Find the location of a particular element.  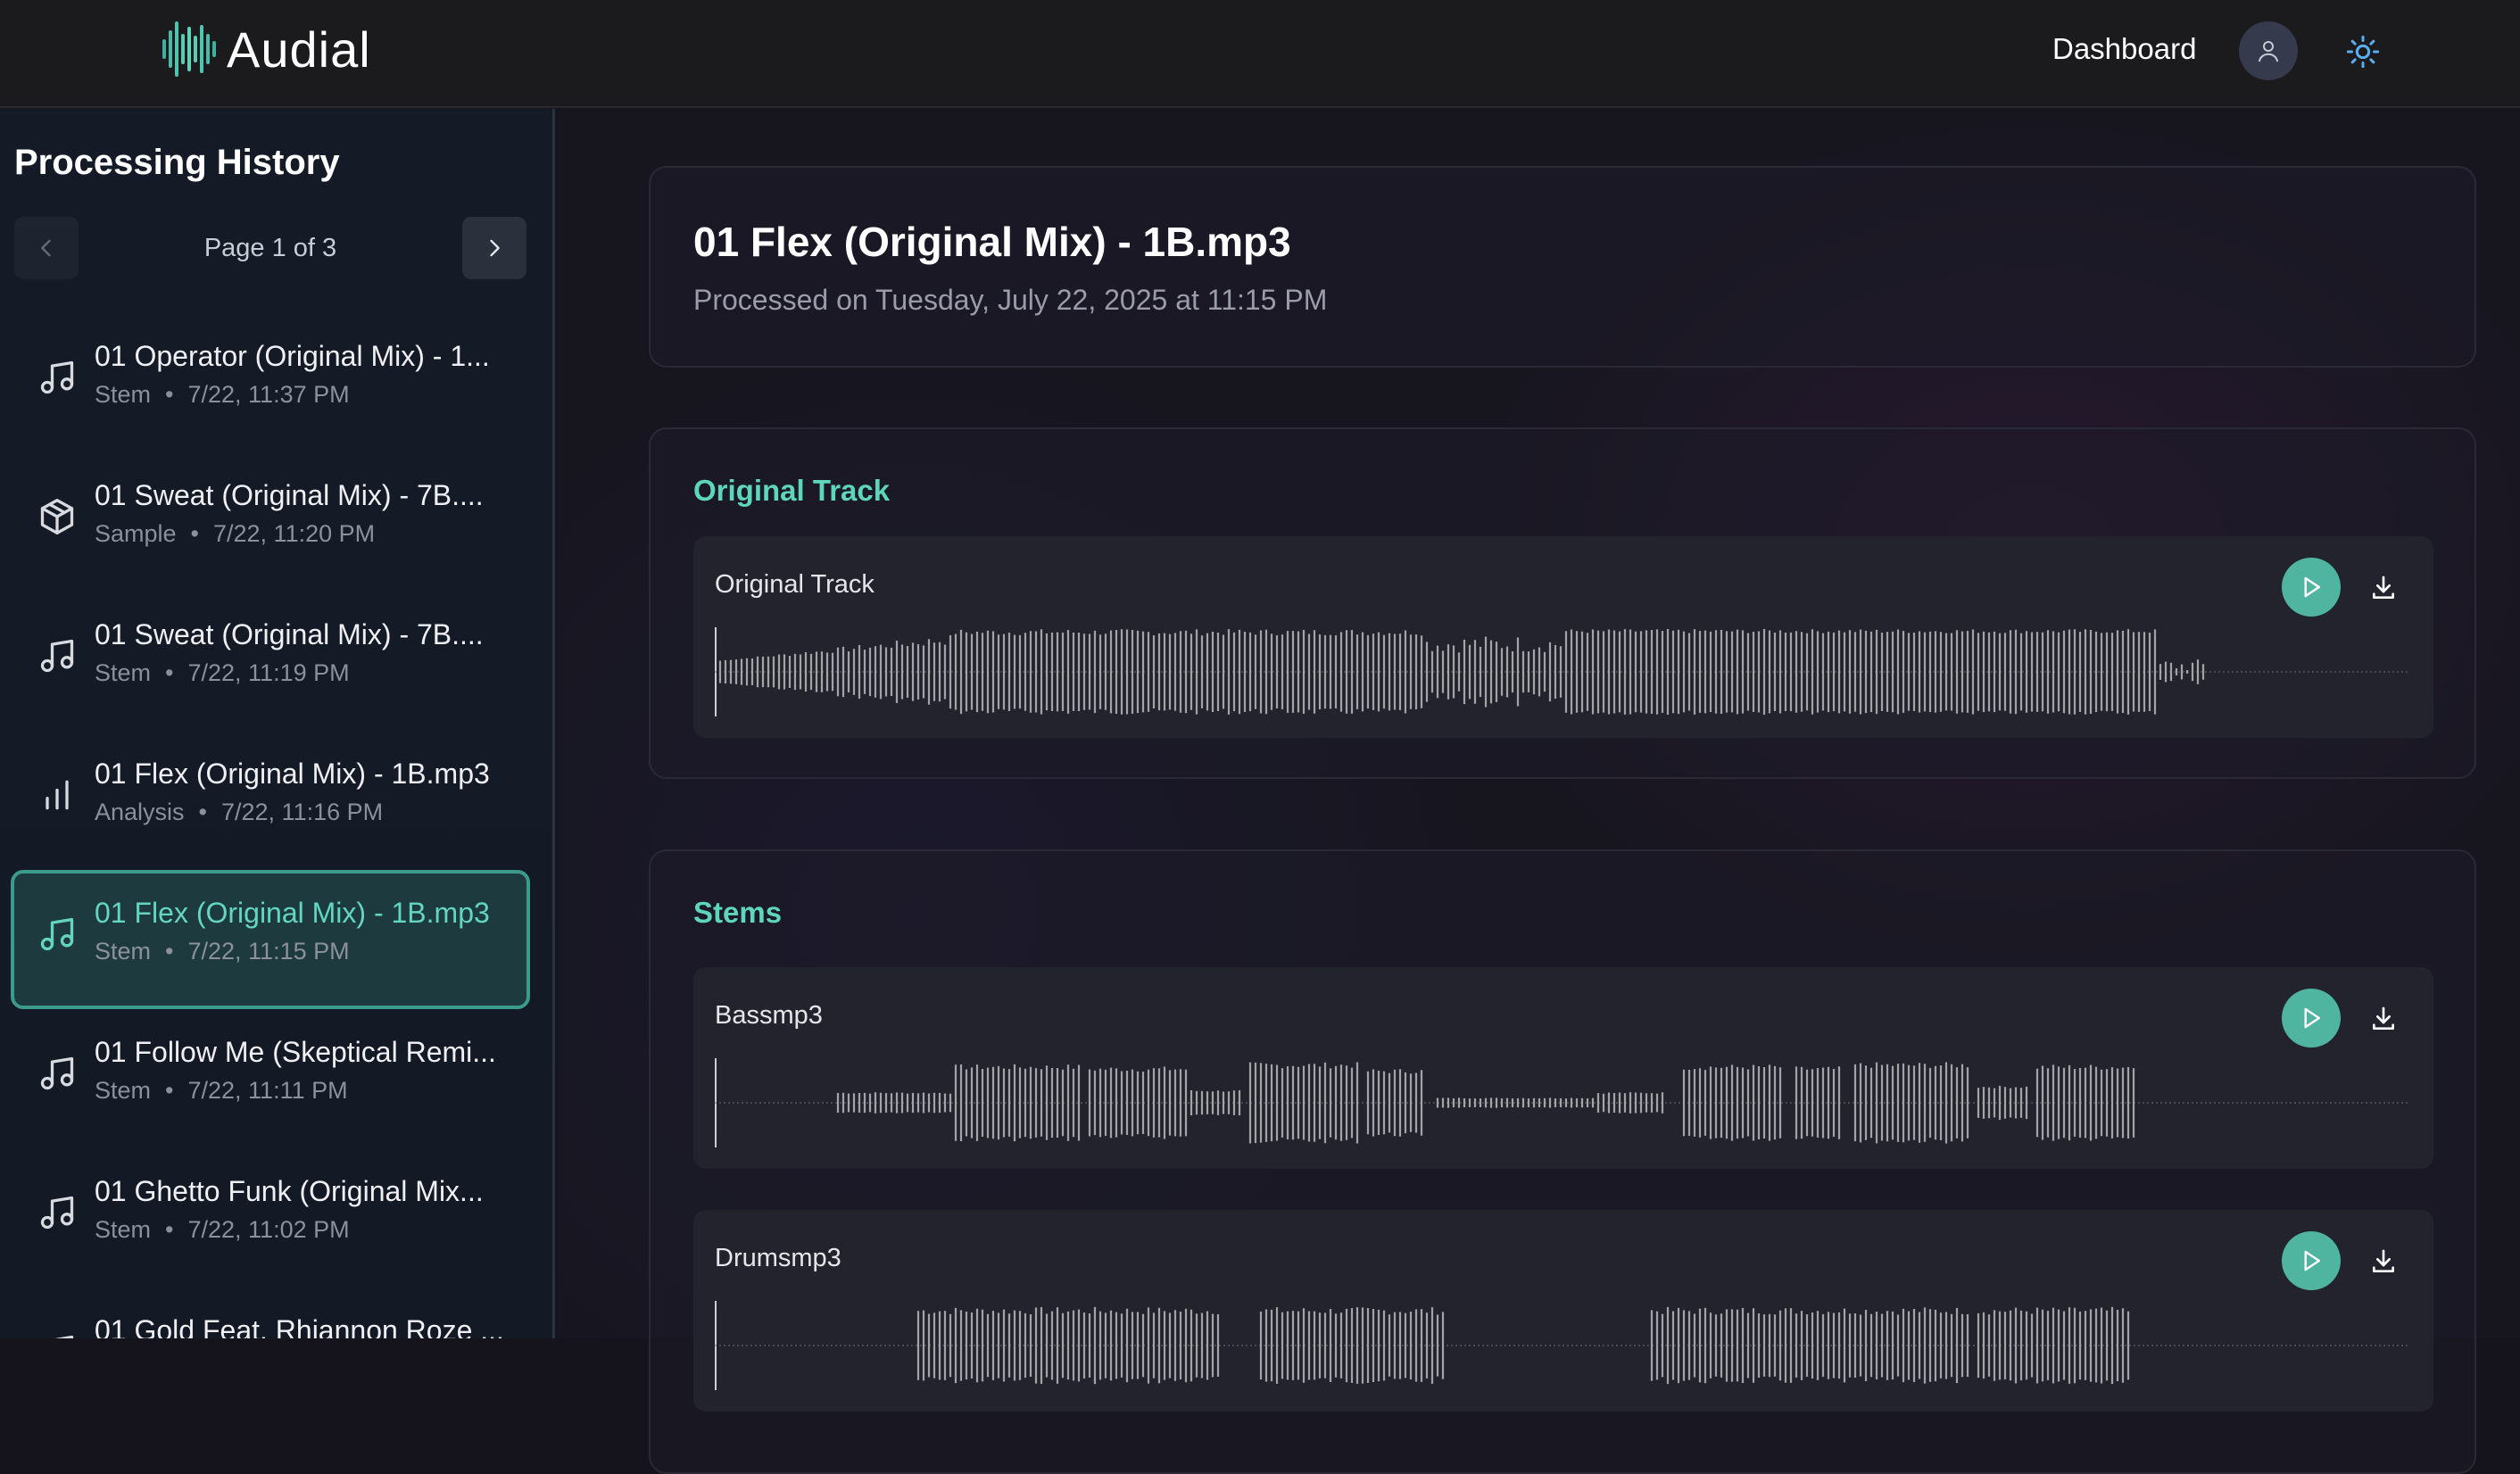

history-item-type: Analysis is located at coordinates (140, 812).